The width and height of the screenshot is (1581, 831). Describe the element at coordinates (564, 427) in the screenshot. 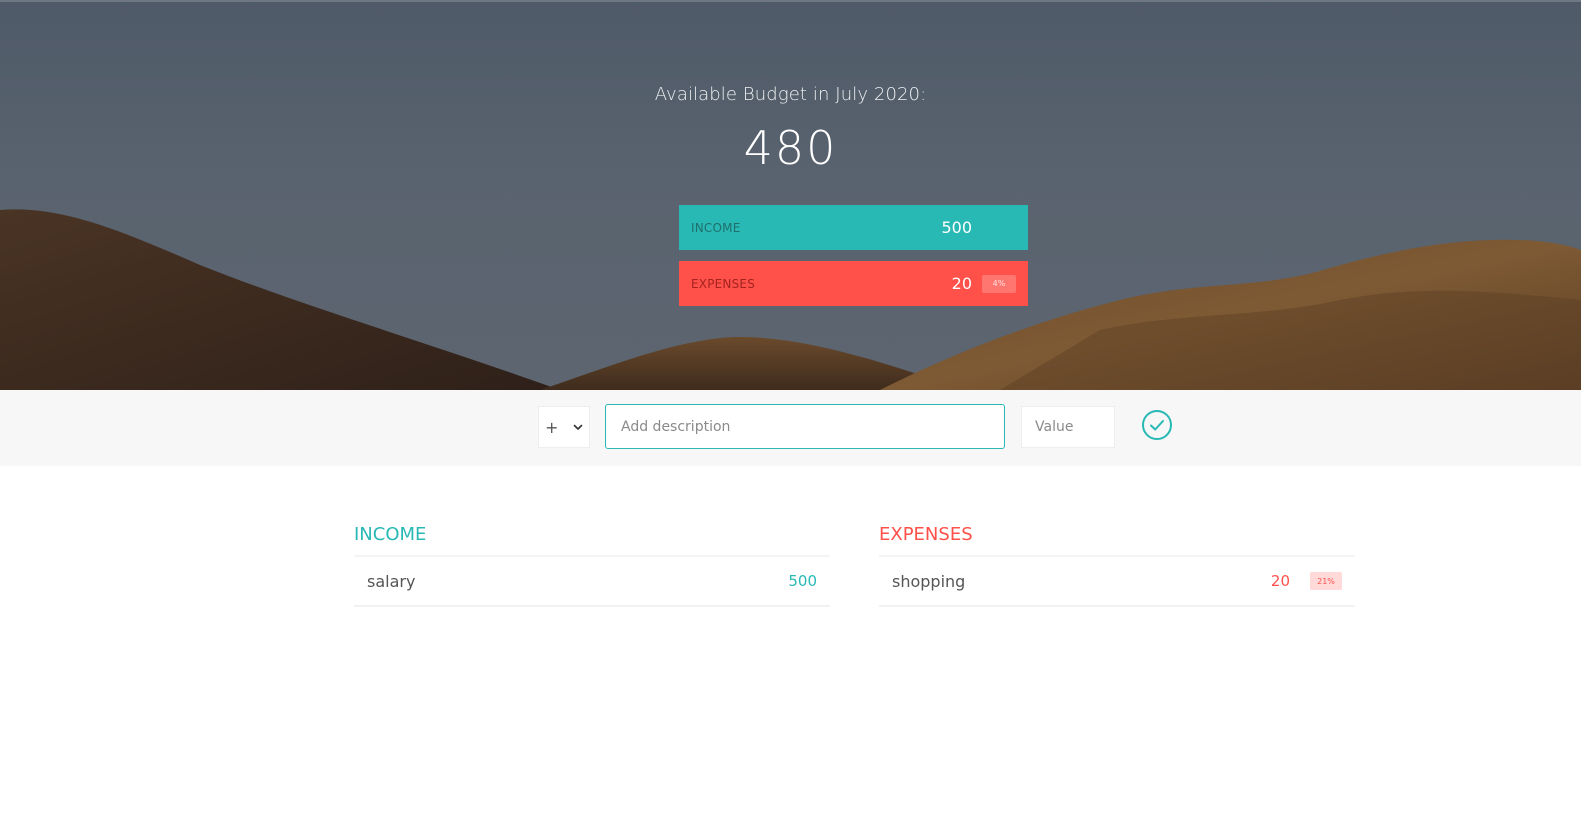

I see `type-select: +` at that location.